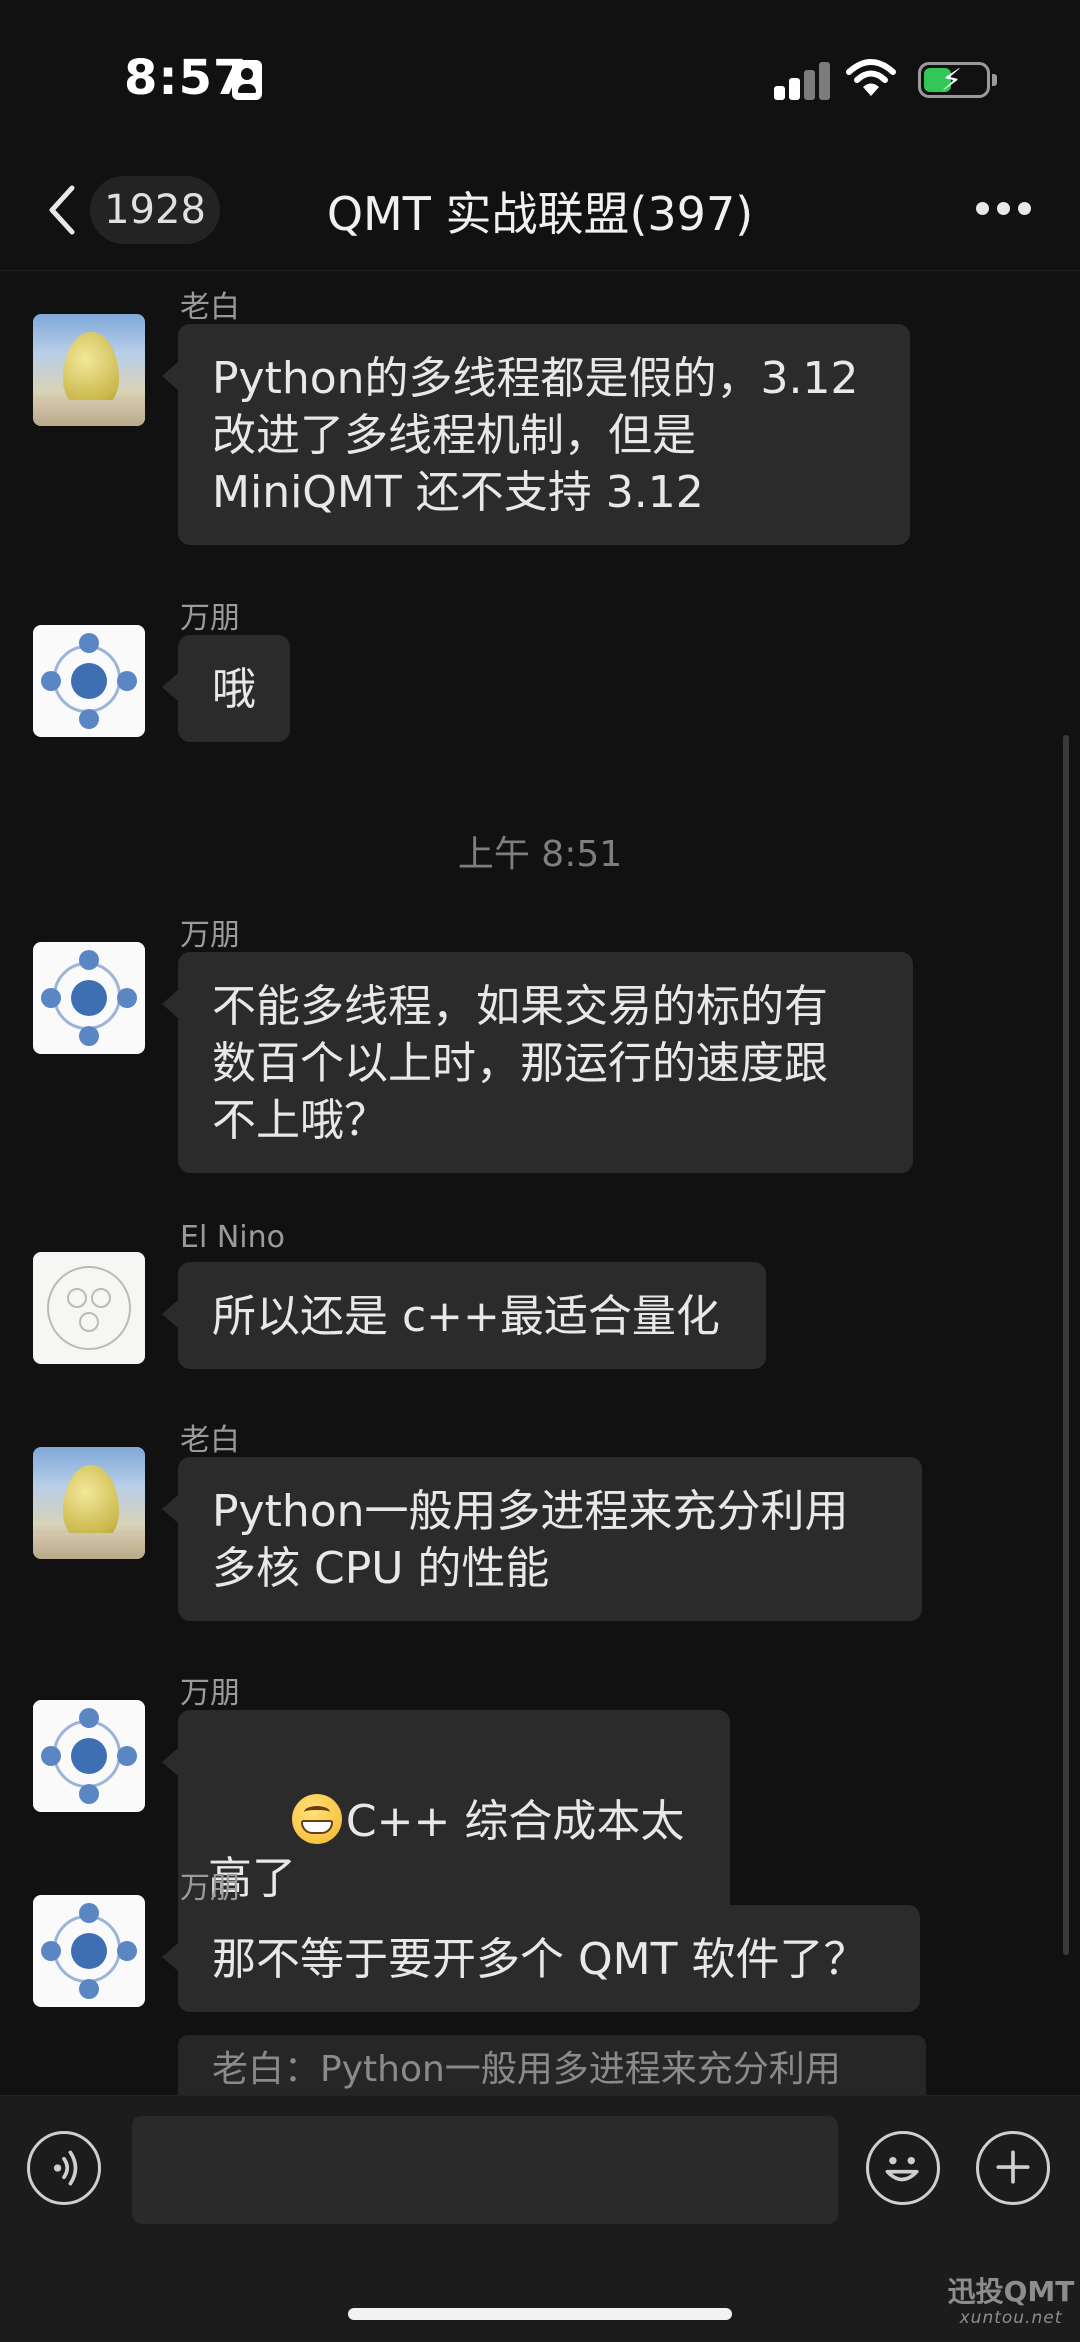  Describe the element at coordinates (803, 80) in the screenshot. I see `cellular-signal-icon` at that location.